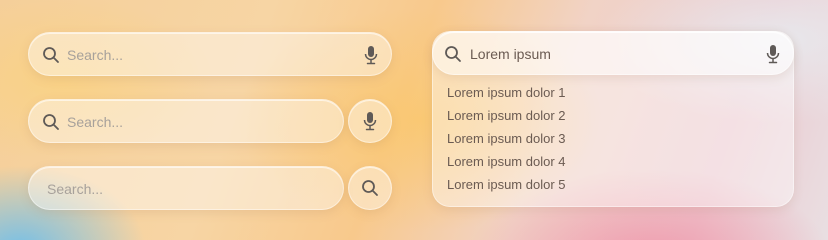 Image resolution: width=828 pixels, height=240 pixels. Describe the element at coordinates (506, 115) in the screenshot. I see `suggestion-item: Lorem ipsum dolor 2` at that location.